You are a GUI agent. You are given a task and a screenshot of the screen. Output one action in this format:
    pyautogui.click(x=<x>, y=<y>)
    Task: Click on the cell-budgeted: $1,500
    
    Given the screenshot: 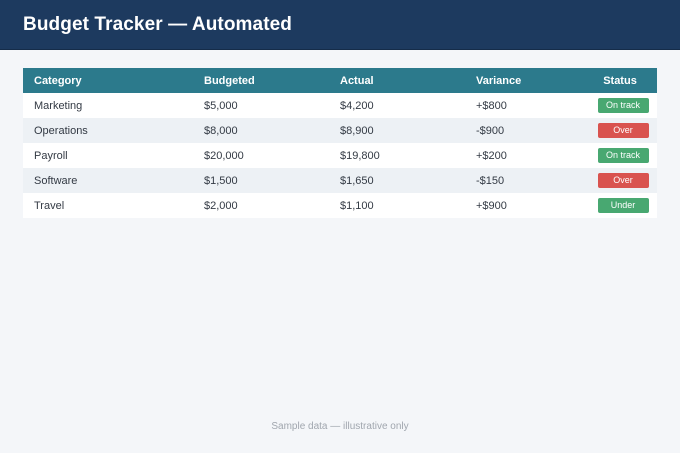 What is the action you would take?
    pyautogui.click(x=221, y=180)
    